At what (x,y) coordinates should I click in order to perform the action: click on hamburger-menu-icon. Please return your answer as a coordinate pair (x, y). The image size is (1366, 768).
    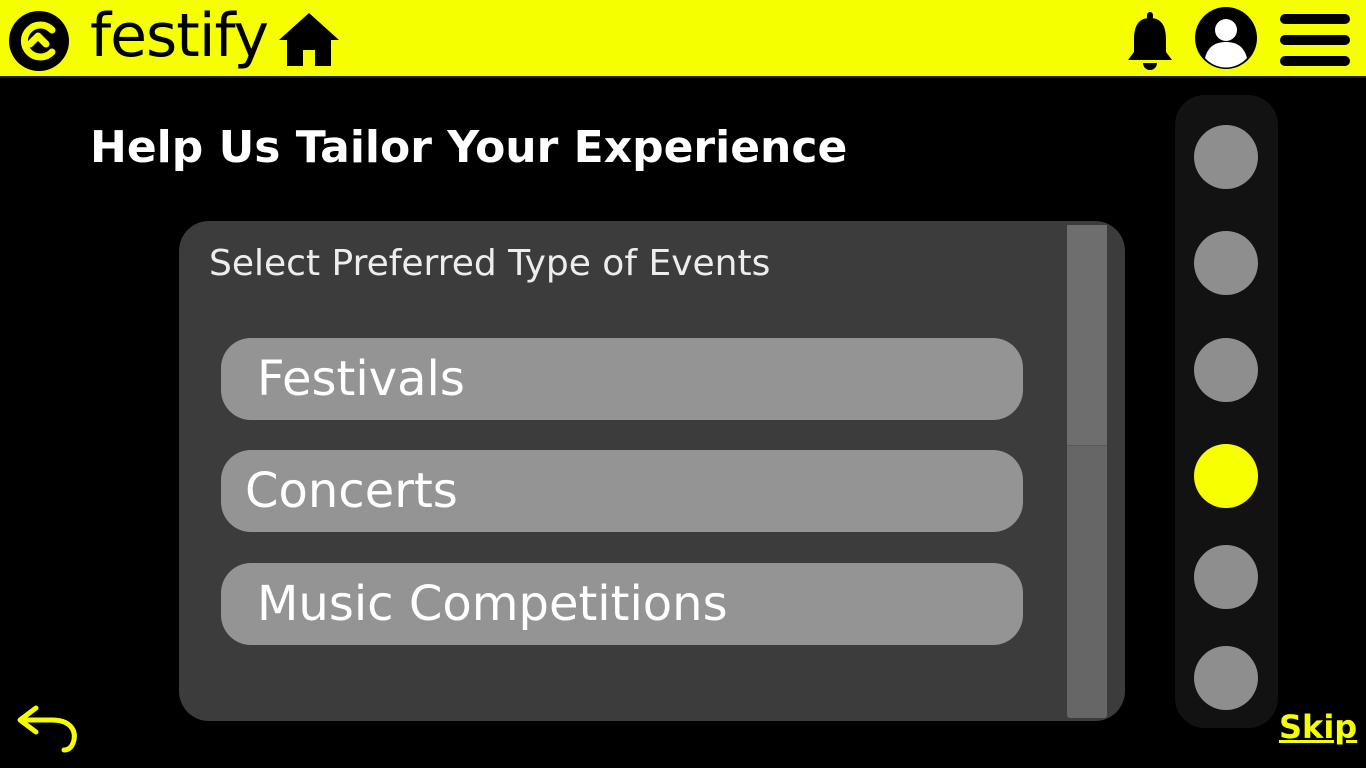
    Looking at the image, I should click on (1315, 40).